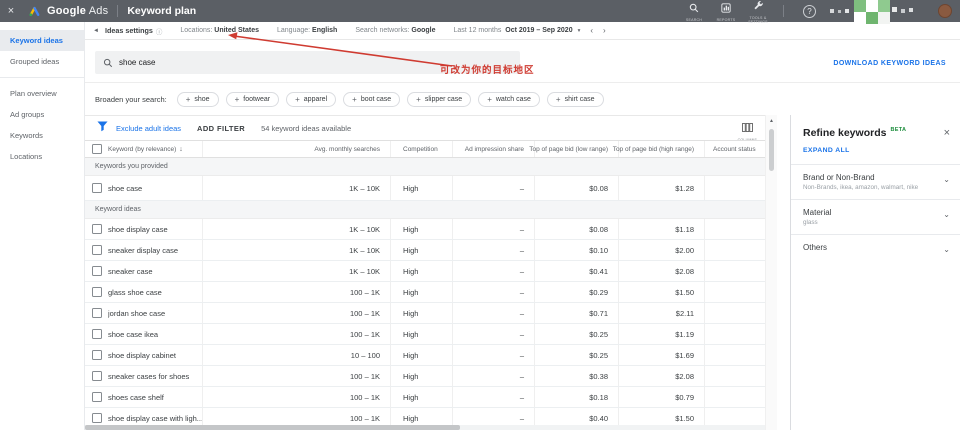 This screenshot has width=960, height=430. What do you see at coordinates (372, 99) in the screenshot?
I see `chip-boot-case: + boot case` at bounding box center [372, 99].